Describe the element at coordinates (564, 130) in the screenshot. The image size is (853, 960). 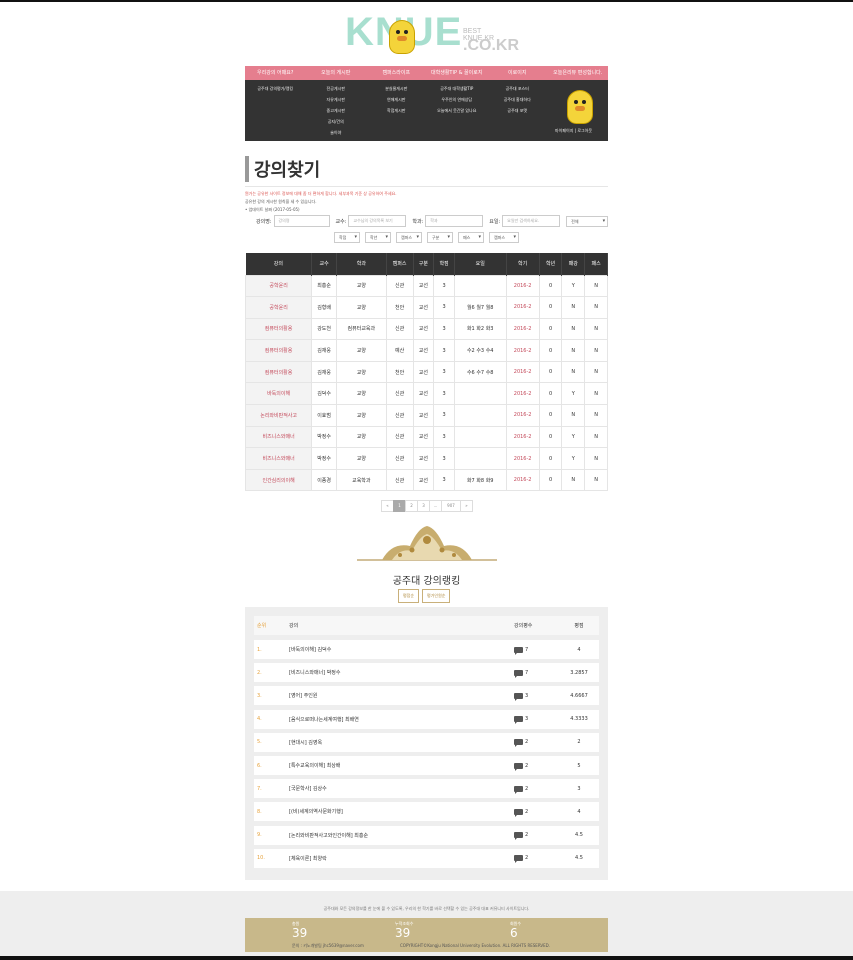
I see `mypage-link: 마이페이지` at that location.